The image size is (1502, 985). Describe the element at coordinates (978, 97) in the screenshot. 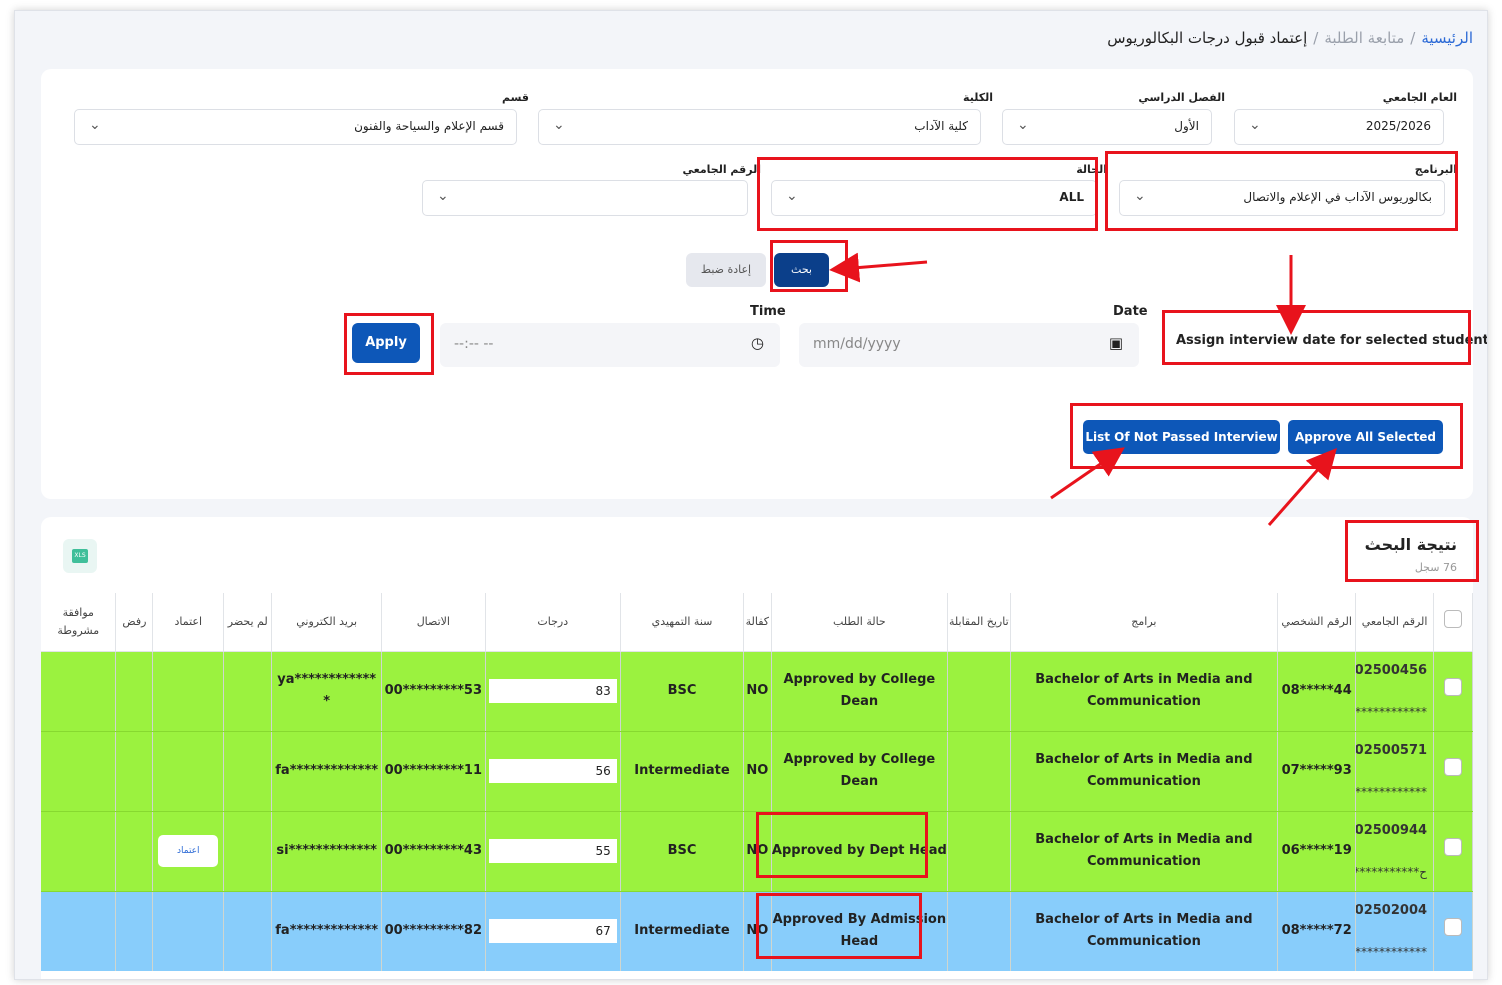

I see `college-label: الكلية` at that location.